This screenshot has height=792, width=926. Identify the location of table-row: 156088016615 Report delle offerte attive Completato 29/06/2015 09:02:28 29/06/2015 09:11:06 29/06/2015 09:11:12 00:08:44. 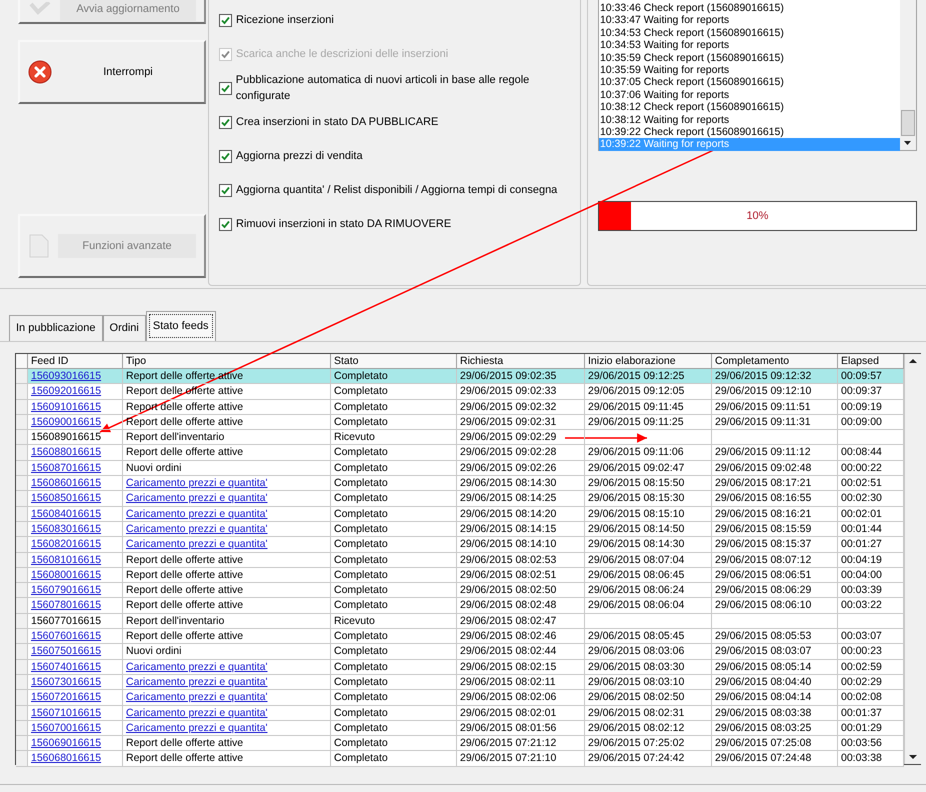
(460, 453).